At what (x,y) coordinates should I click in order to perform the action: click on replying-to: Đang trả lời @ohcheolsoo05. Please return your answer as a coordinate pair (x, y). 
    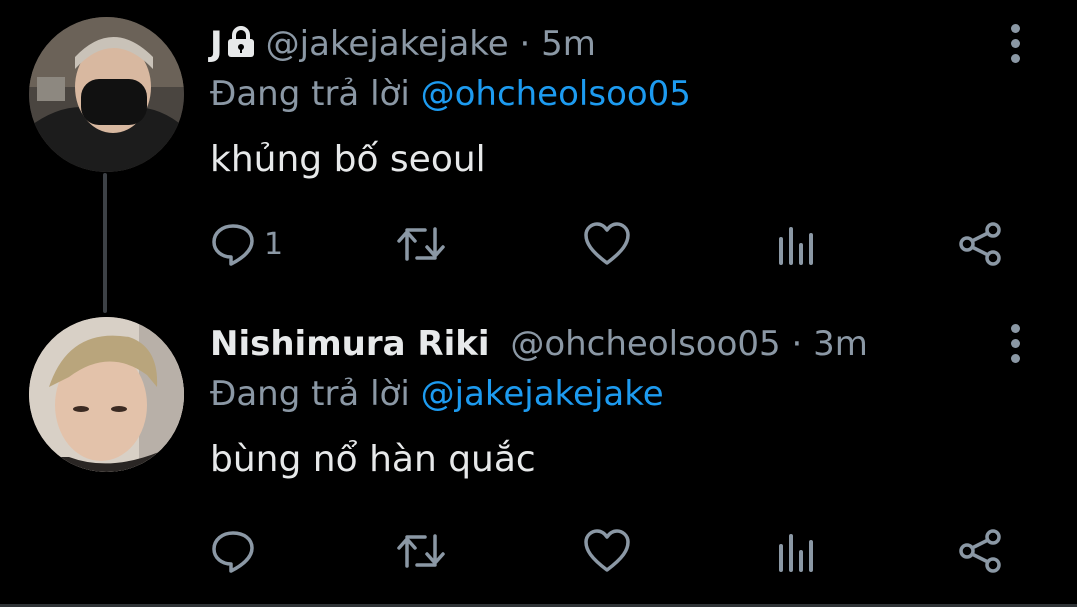
    Looking at the image, I should click on (450, 94).